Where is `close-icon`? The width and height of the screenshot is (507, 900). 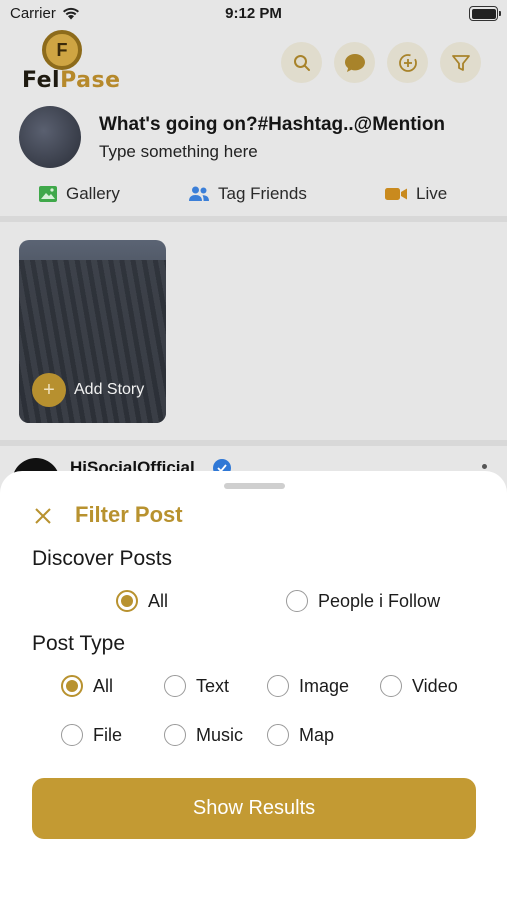
close-icon is located at coordinates (43, 516).